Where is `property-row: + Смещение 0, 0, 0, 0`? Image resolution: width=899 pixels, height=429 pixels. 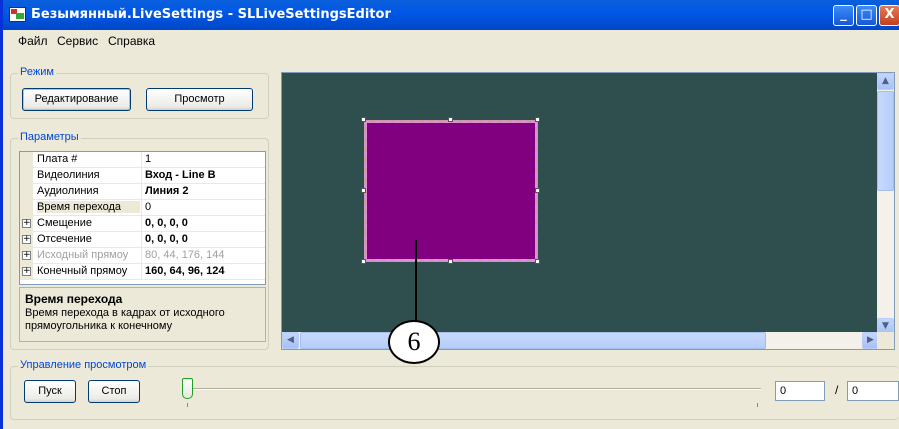 property-row: + Смещение 0, 0, 0, 0 is located at coordinates (142, 224).